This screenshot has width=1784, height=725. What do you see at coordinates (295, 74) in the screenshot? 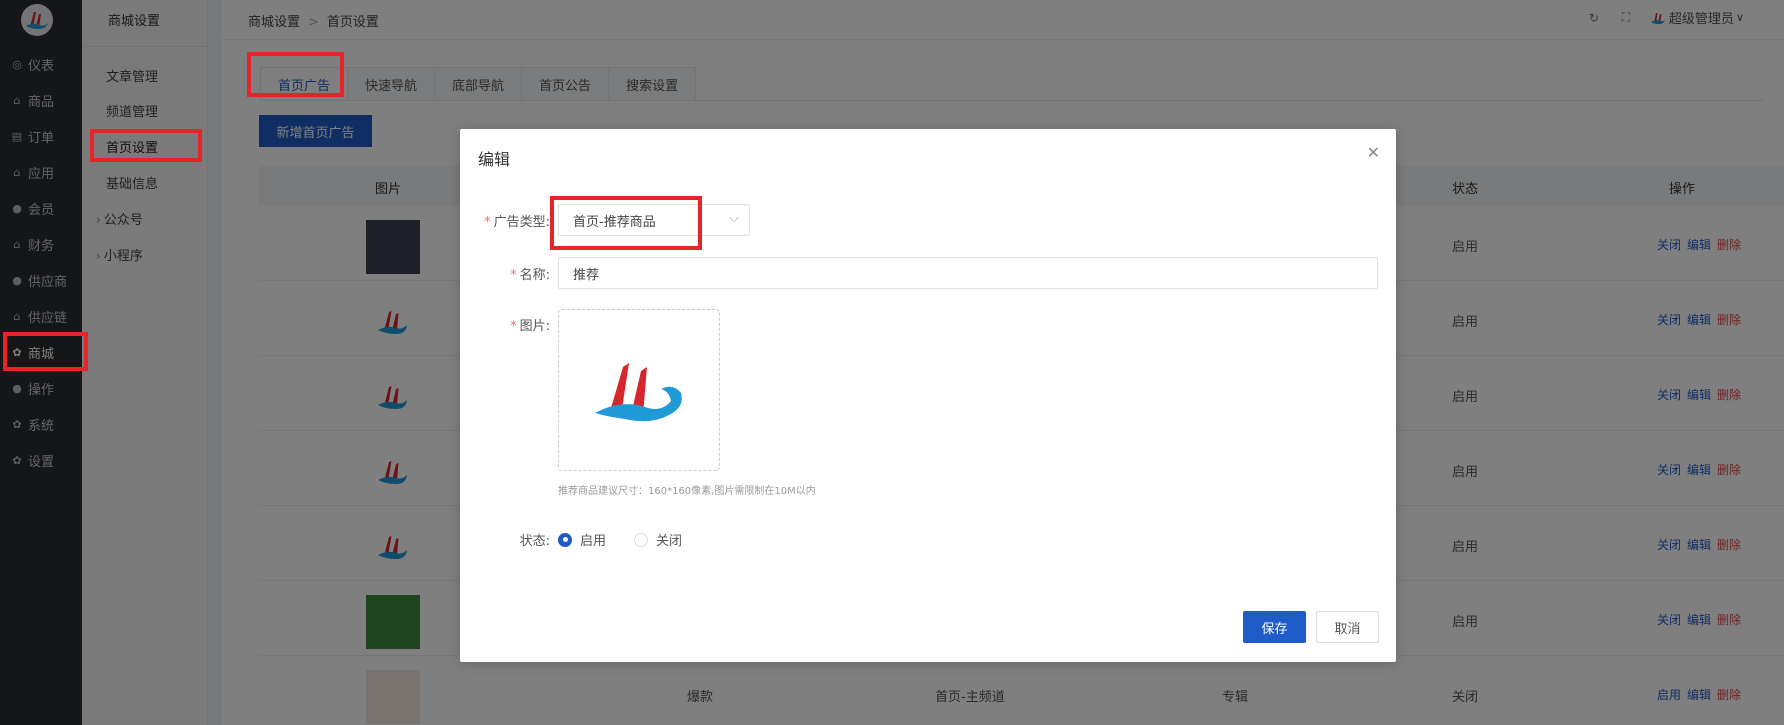
I see `annotation-highlight-tab` at bounding box center [295, 74].